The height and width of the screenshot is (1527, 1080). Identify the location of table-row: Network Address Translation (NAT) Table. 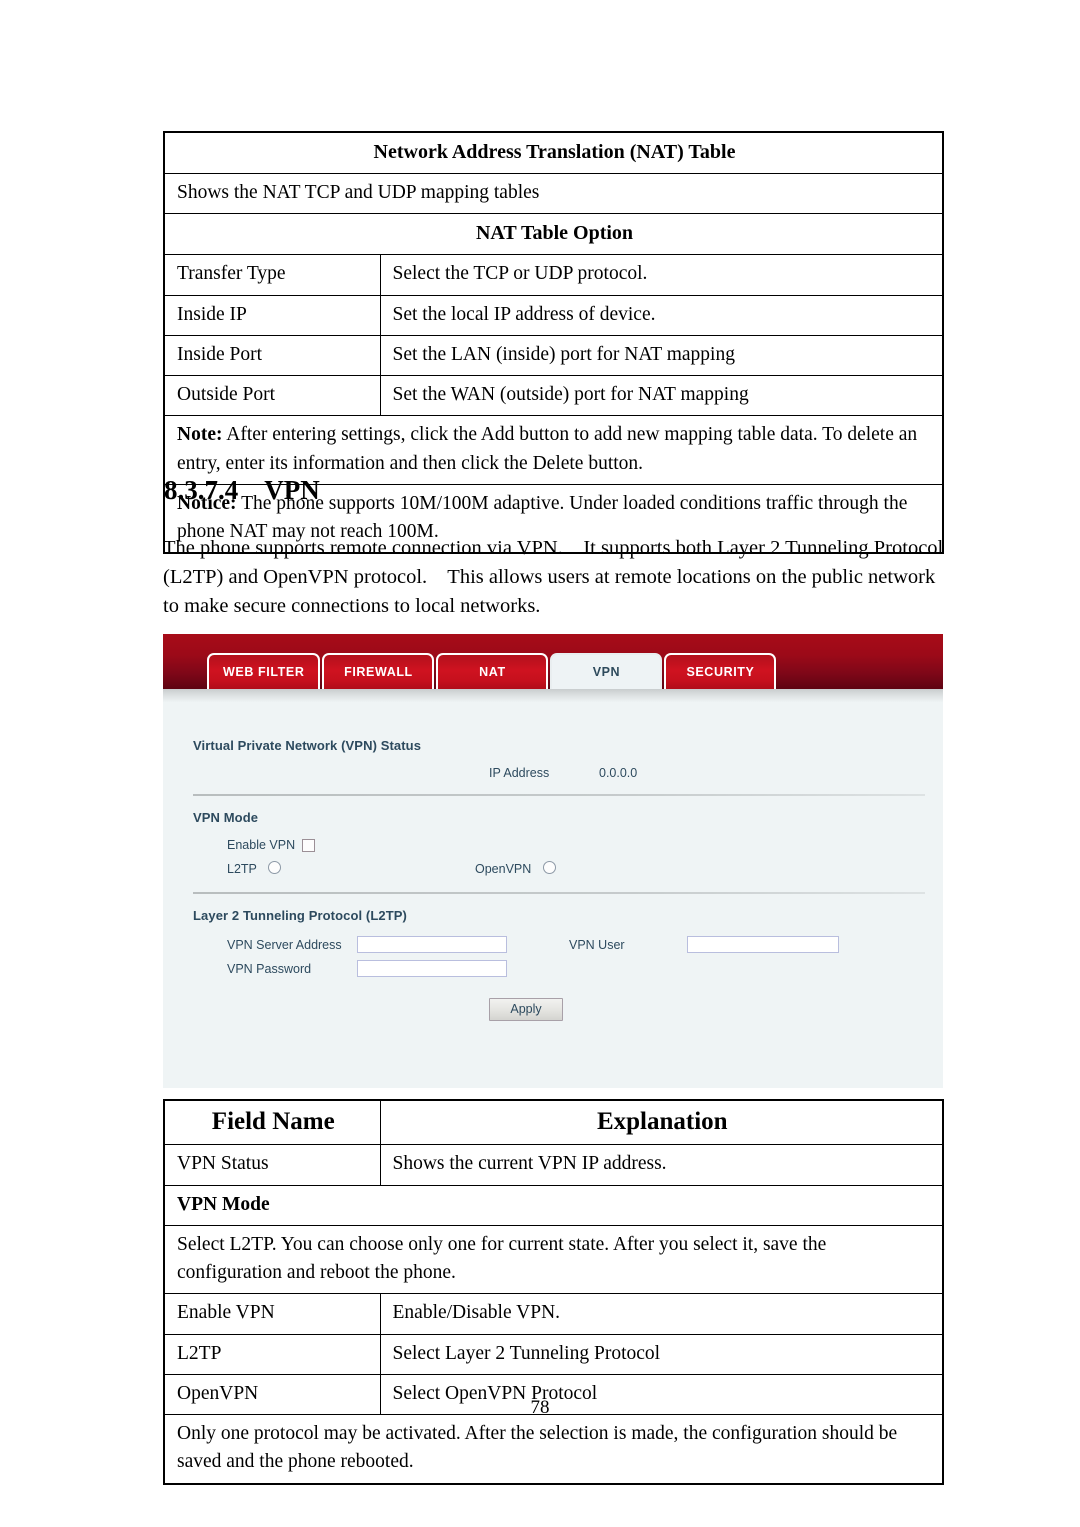
(553, 152).